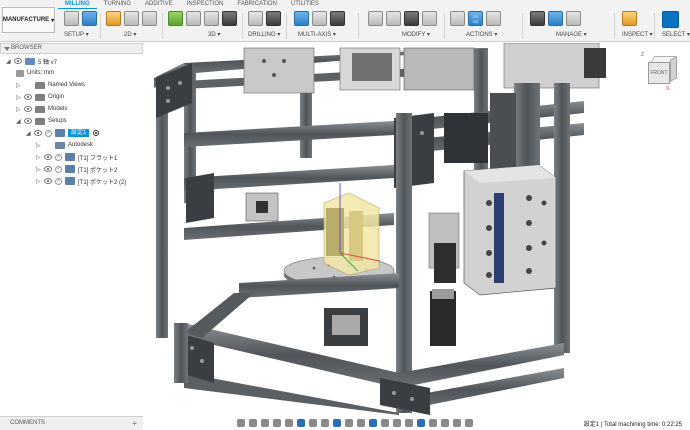  Describe the element at coordinates (493, 18) in the screenshot. I see `setup-sheet-icon` at that location.